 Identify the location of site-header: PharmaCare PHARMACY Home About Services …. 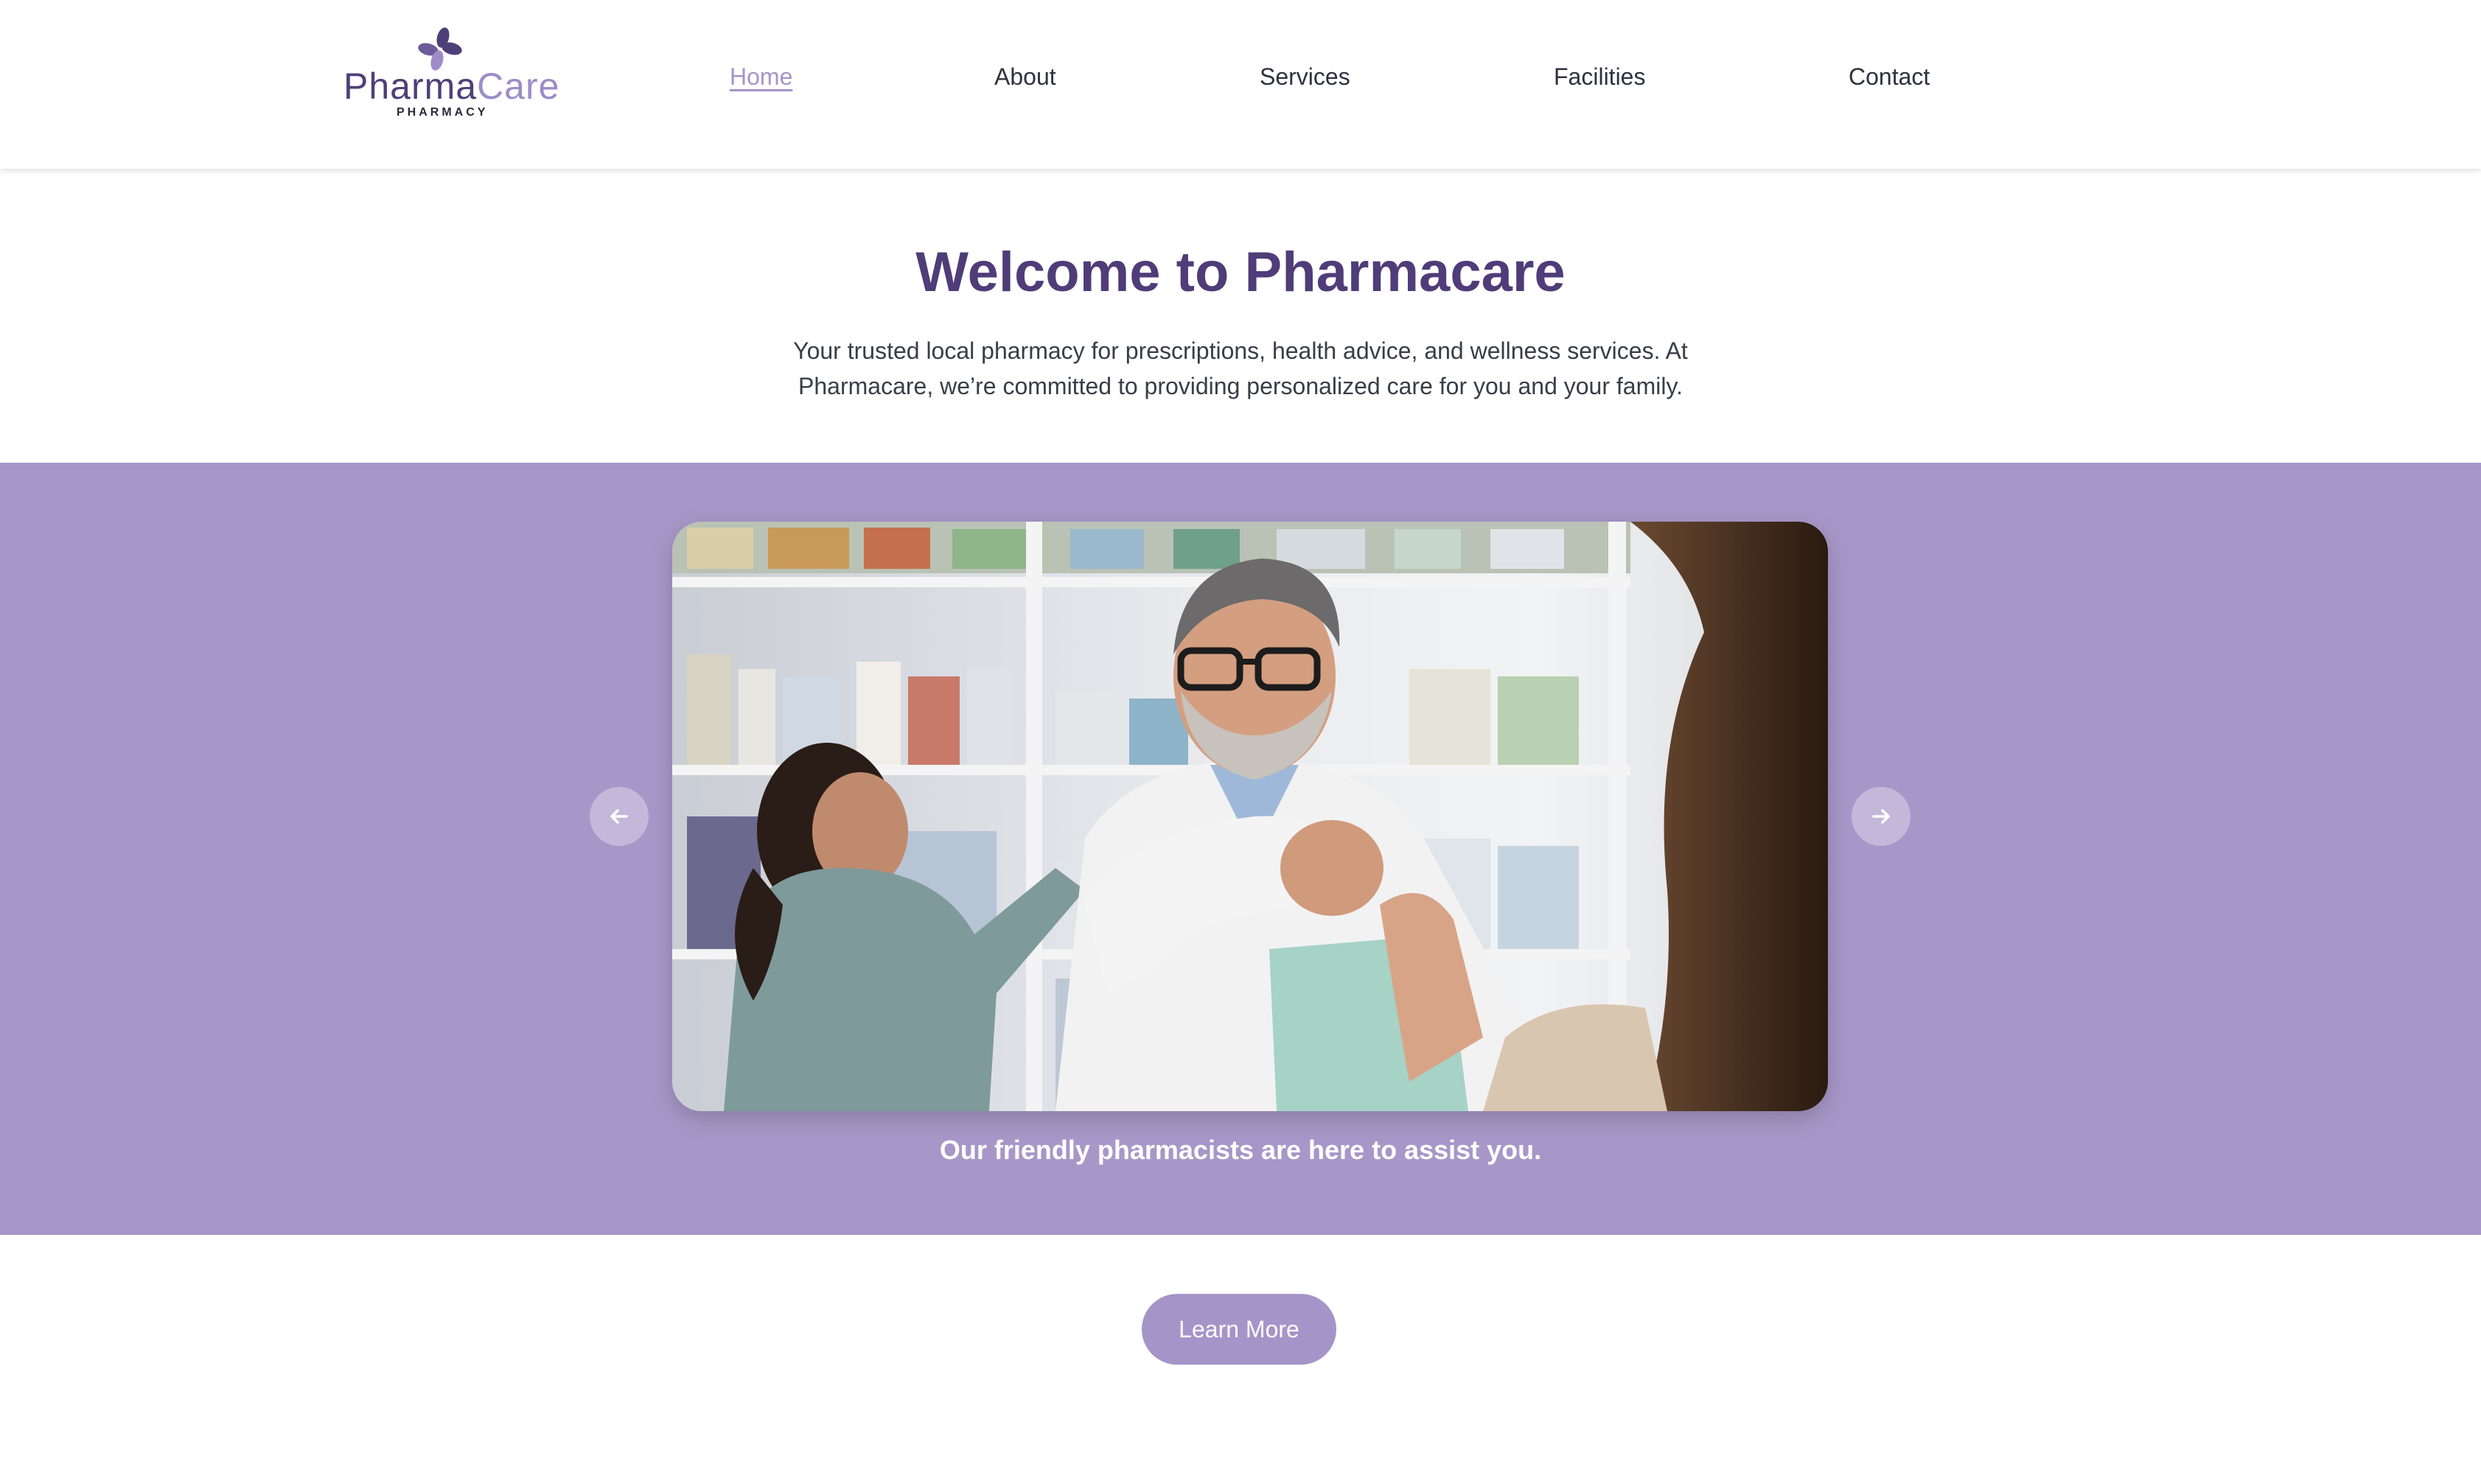
(1240, 84).